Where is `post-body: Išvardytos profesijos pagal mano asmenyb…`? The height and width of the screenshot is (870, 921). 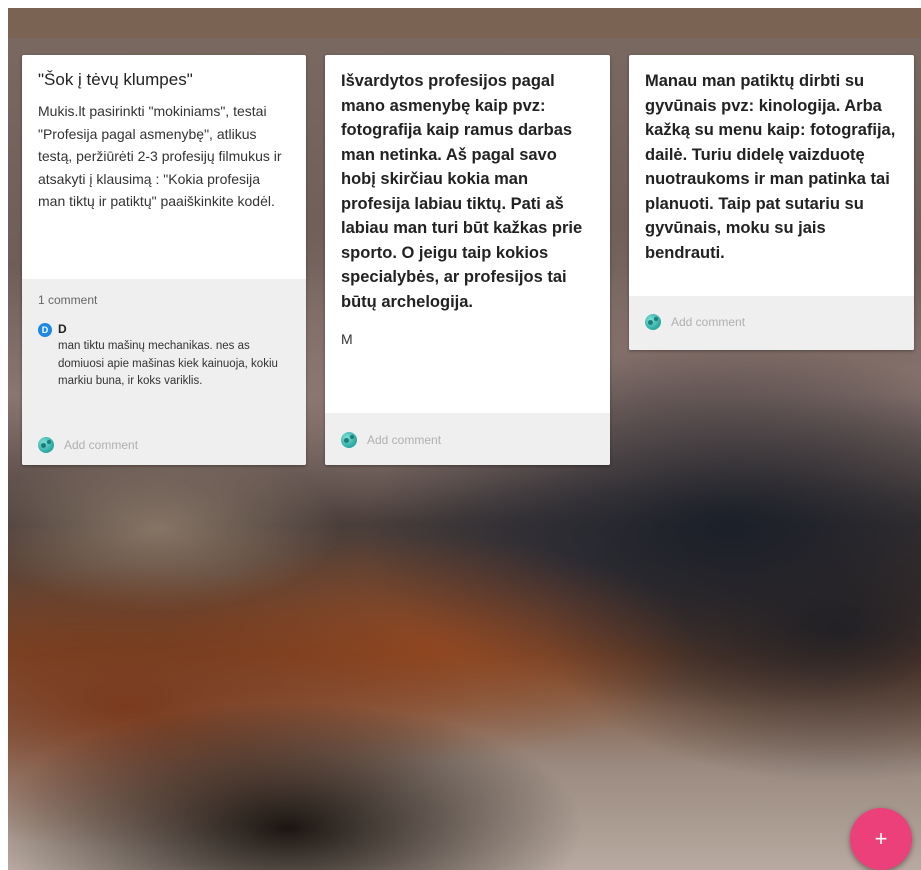
post-body: Išvardytos profesijos pagal mano asmenyb… is located at coordinates (467, 207).